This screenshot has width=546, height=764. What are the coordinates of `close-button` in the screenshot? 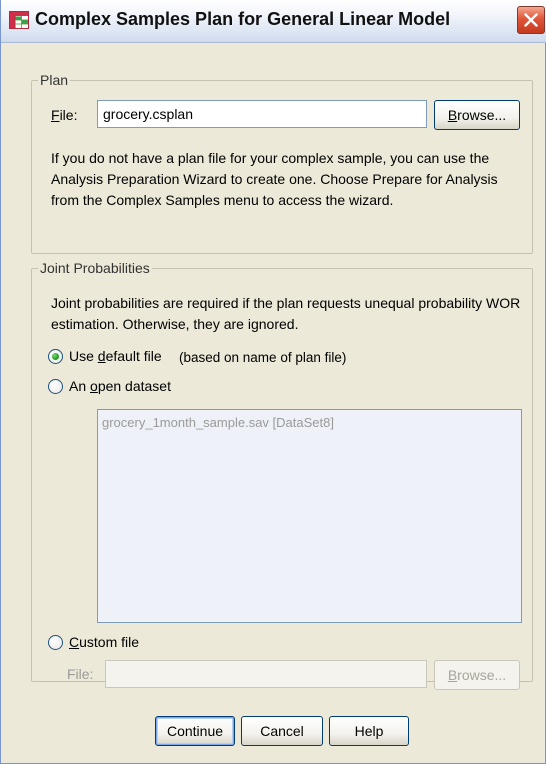 It's located at (531, 20).